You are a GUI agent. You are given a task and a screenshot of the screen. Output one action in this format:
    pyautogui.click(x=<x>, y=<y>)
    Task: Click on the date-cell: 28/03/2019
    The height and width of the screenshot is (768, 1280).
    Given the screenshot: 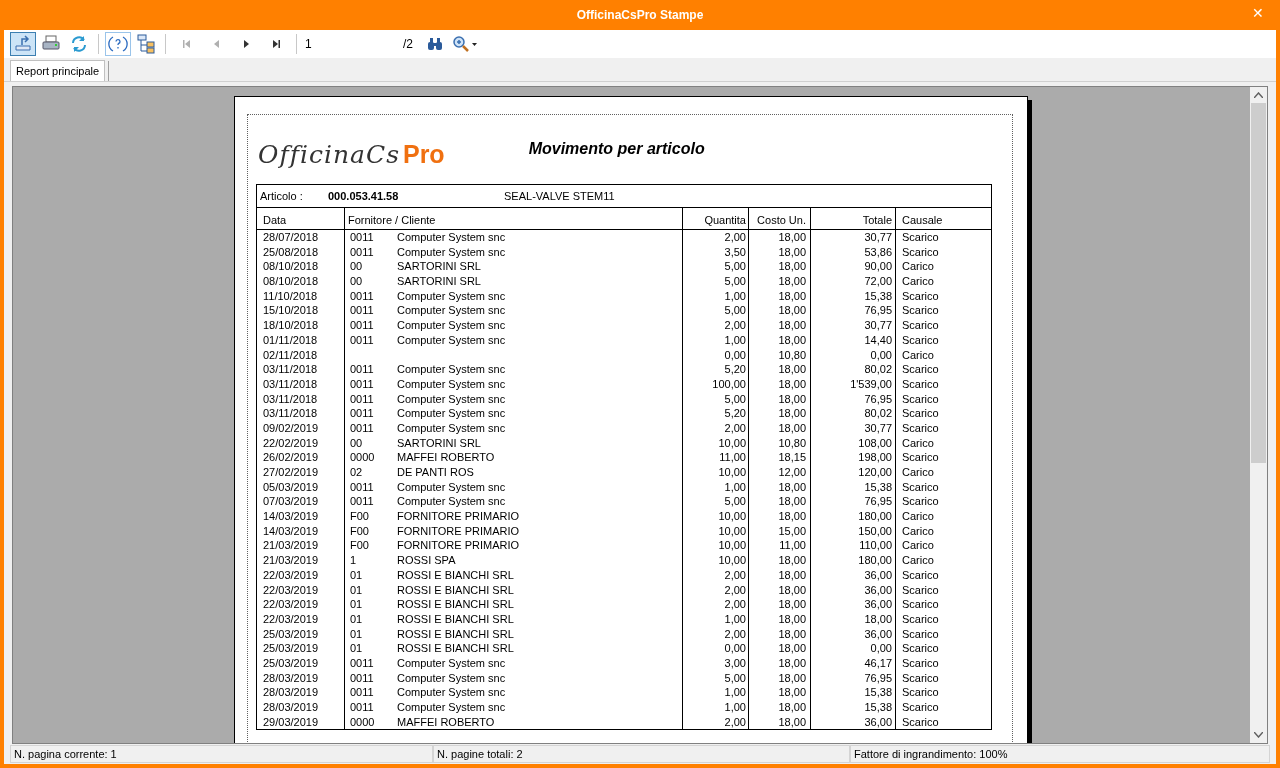 What is the action you would take?
    pyautogui.click(x=291, y=692)
    